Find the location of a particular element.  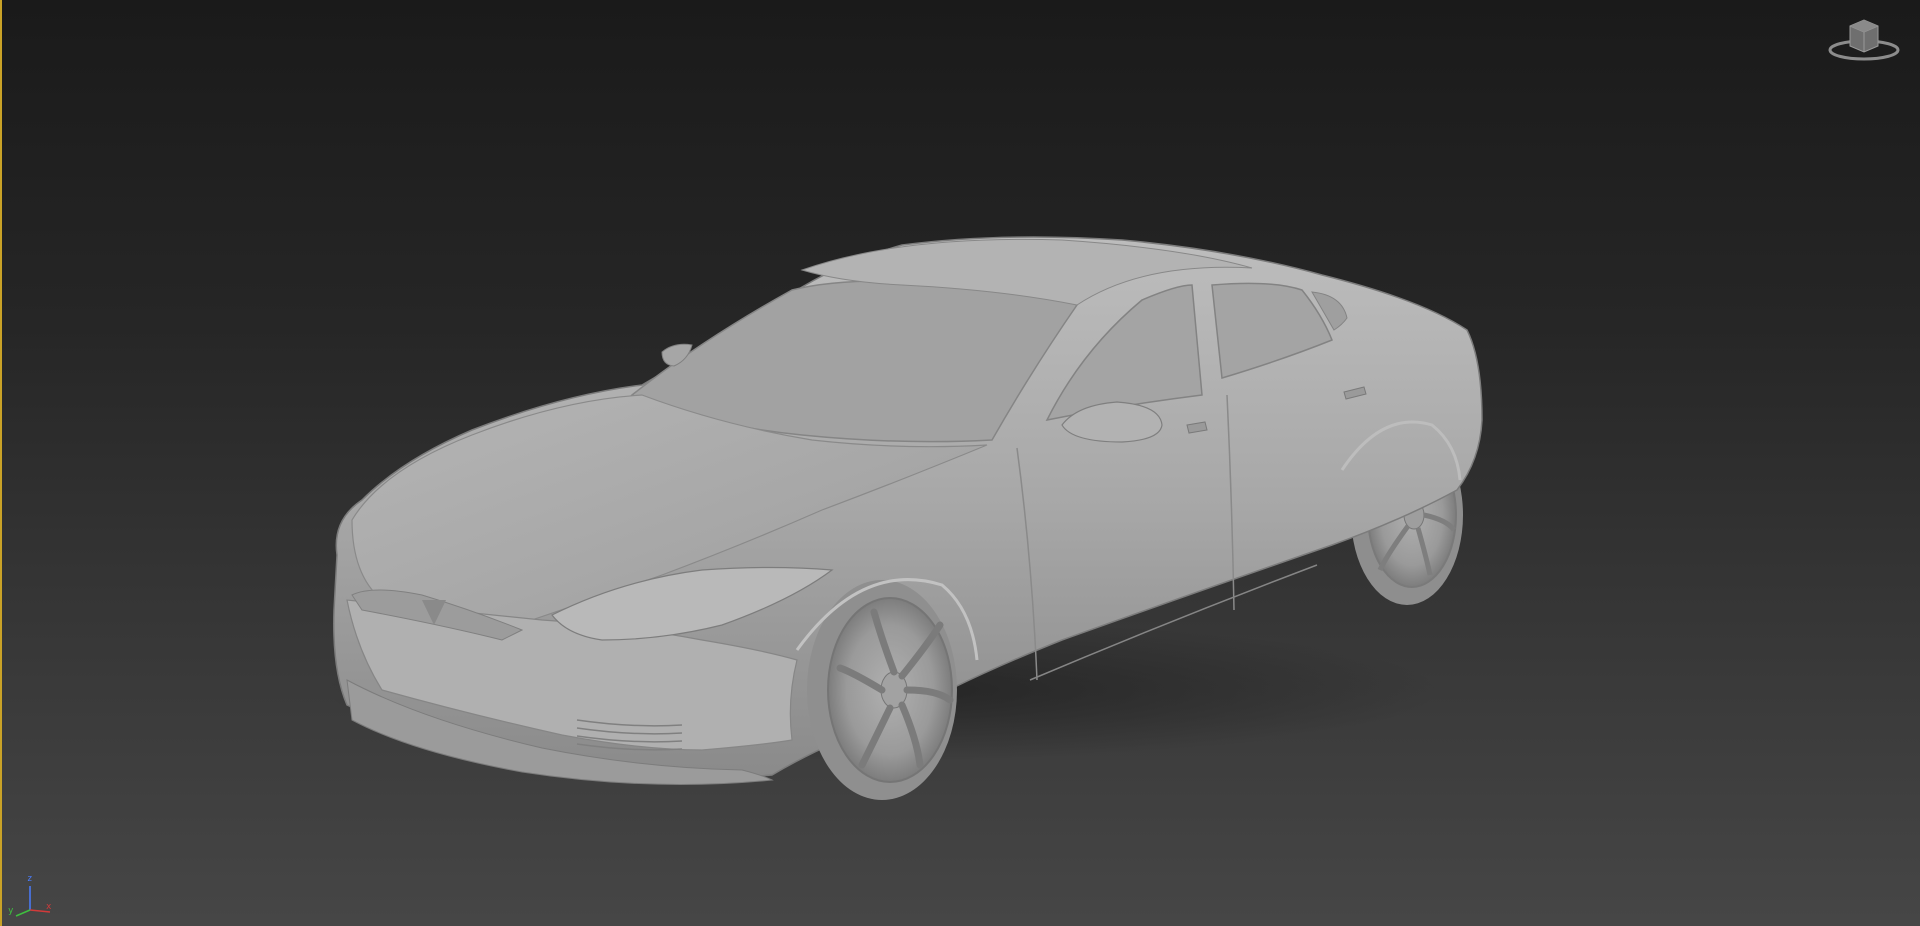

axis-z-label: z is located at coordinates (30, 879).